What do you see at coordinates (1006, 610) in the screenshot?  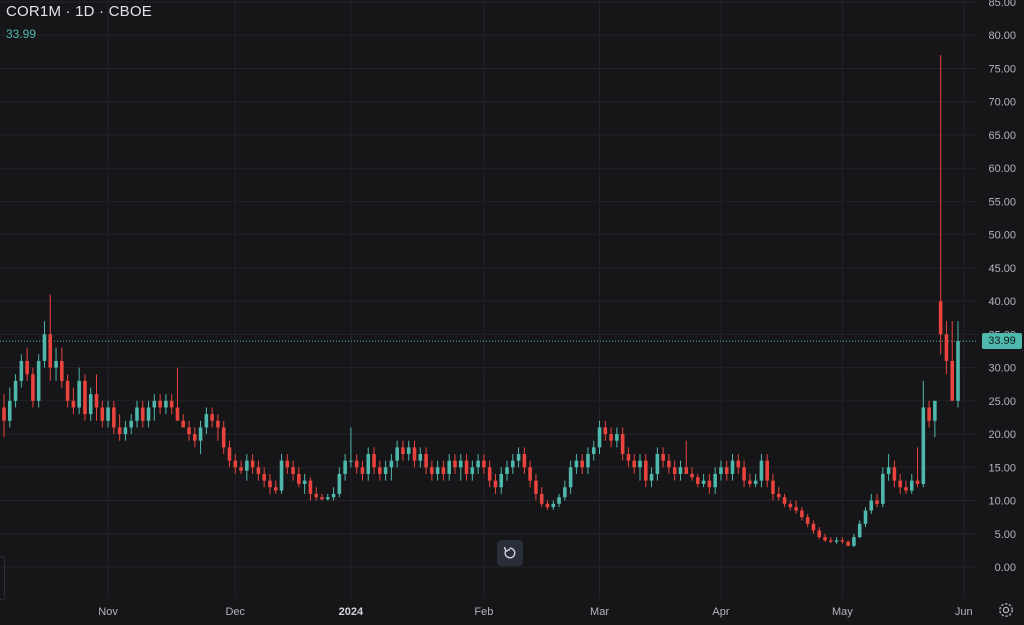 I see `chart-settings-button` at bounding box center [1006, 610].